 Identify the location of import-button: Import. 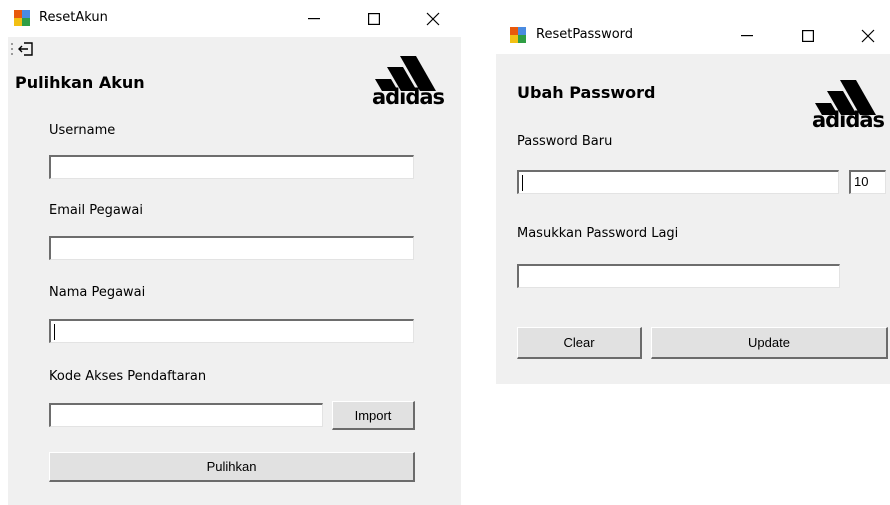
(373, 415).